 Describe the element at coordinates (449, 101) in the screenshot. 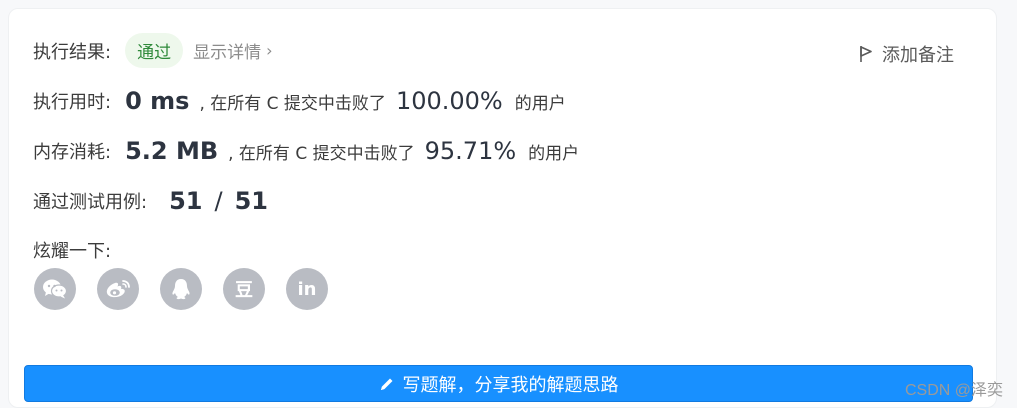

I see `runtime-percent: 100.00%` at that location.